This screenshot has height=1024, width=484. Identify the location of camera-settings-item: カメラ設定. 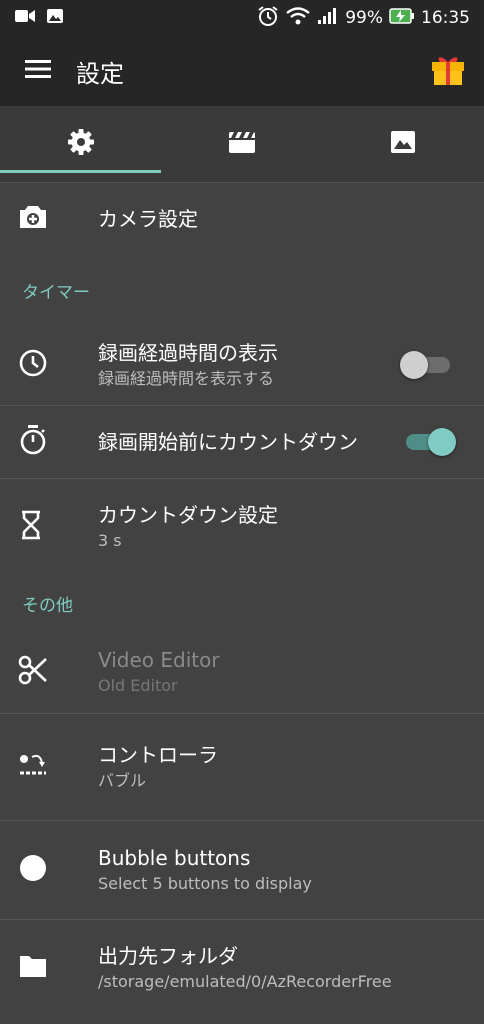
(242, 219).